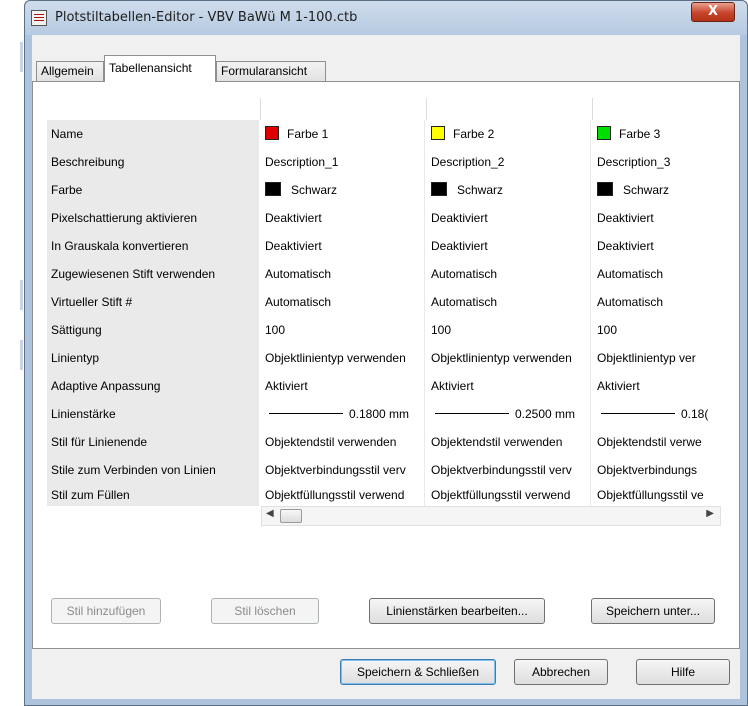  I want to click on row-label-grauskala: In Grauskala konvertieren, so click(153, 246).